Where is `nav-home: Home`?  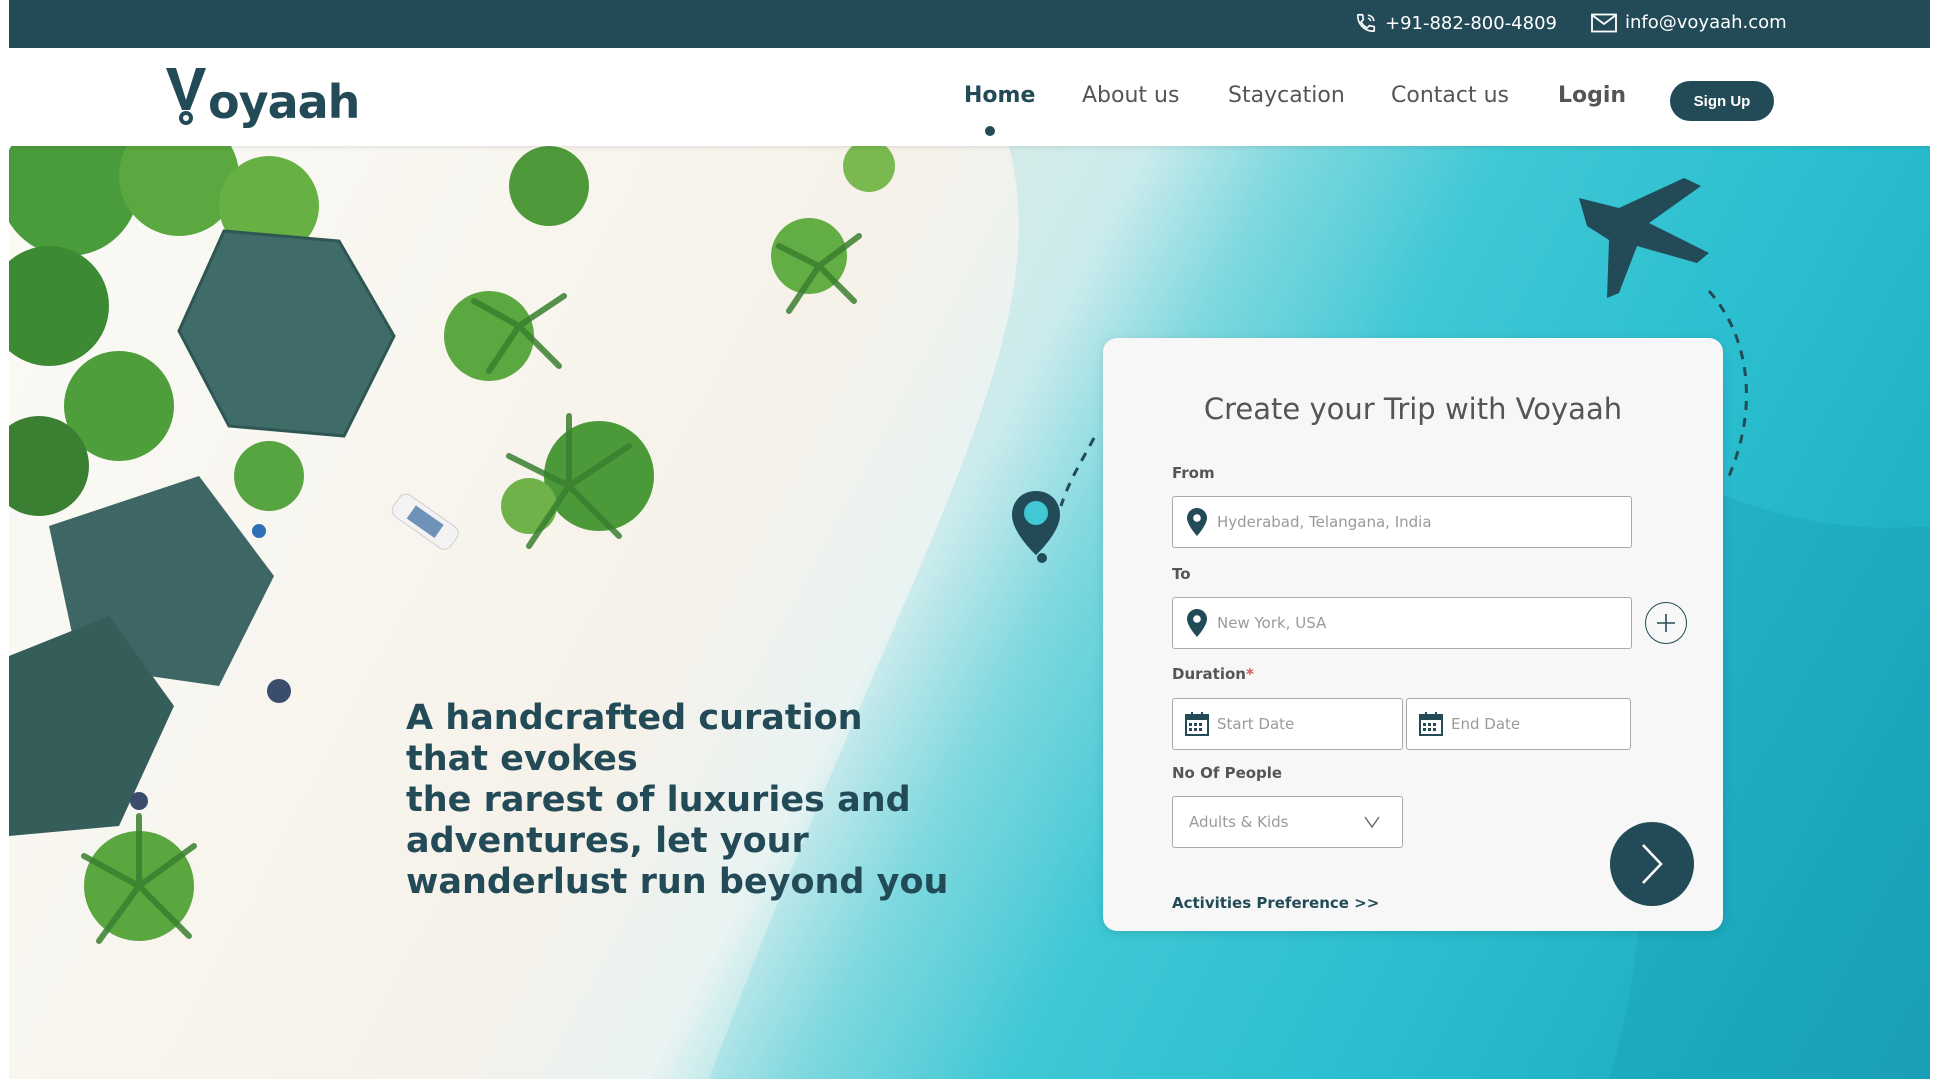 nav-home: Home is located at coordinates (999, 95).